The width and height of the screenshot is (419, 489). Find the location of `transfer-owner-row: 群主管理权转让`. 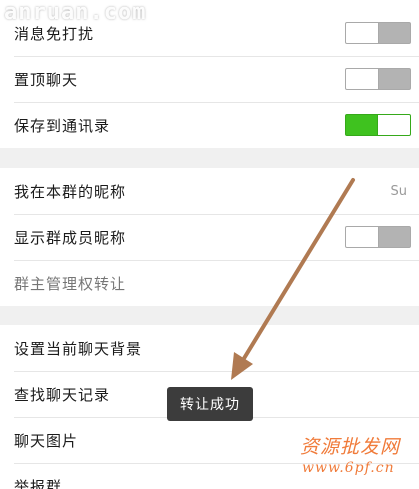

transfer-owner-row: 群主管理权转让 is located at coordinates (209, 283).